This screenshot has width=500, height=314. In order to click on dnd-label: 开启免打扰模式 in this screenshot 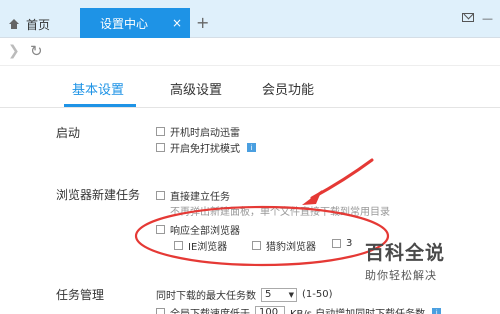, I will do `click(205, 149)`.